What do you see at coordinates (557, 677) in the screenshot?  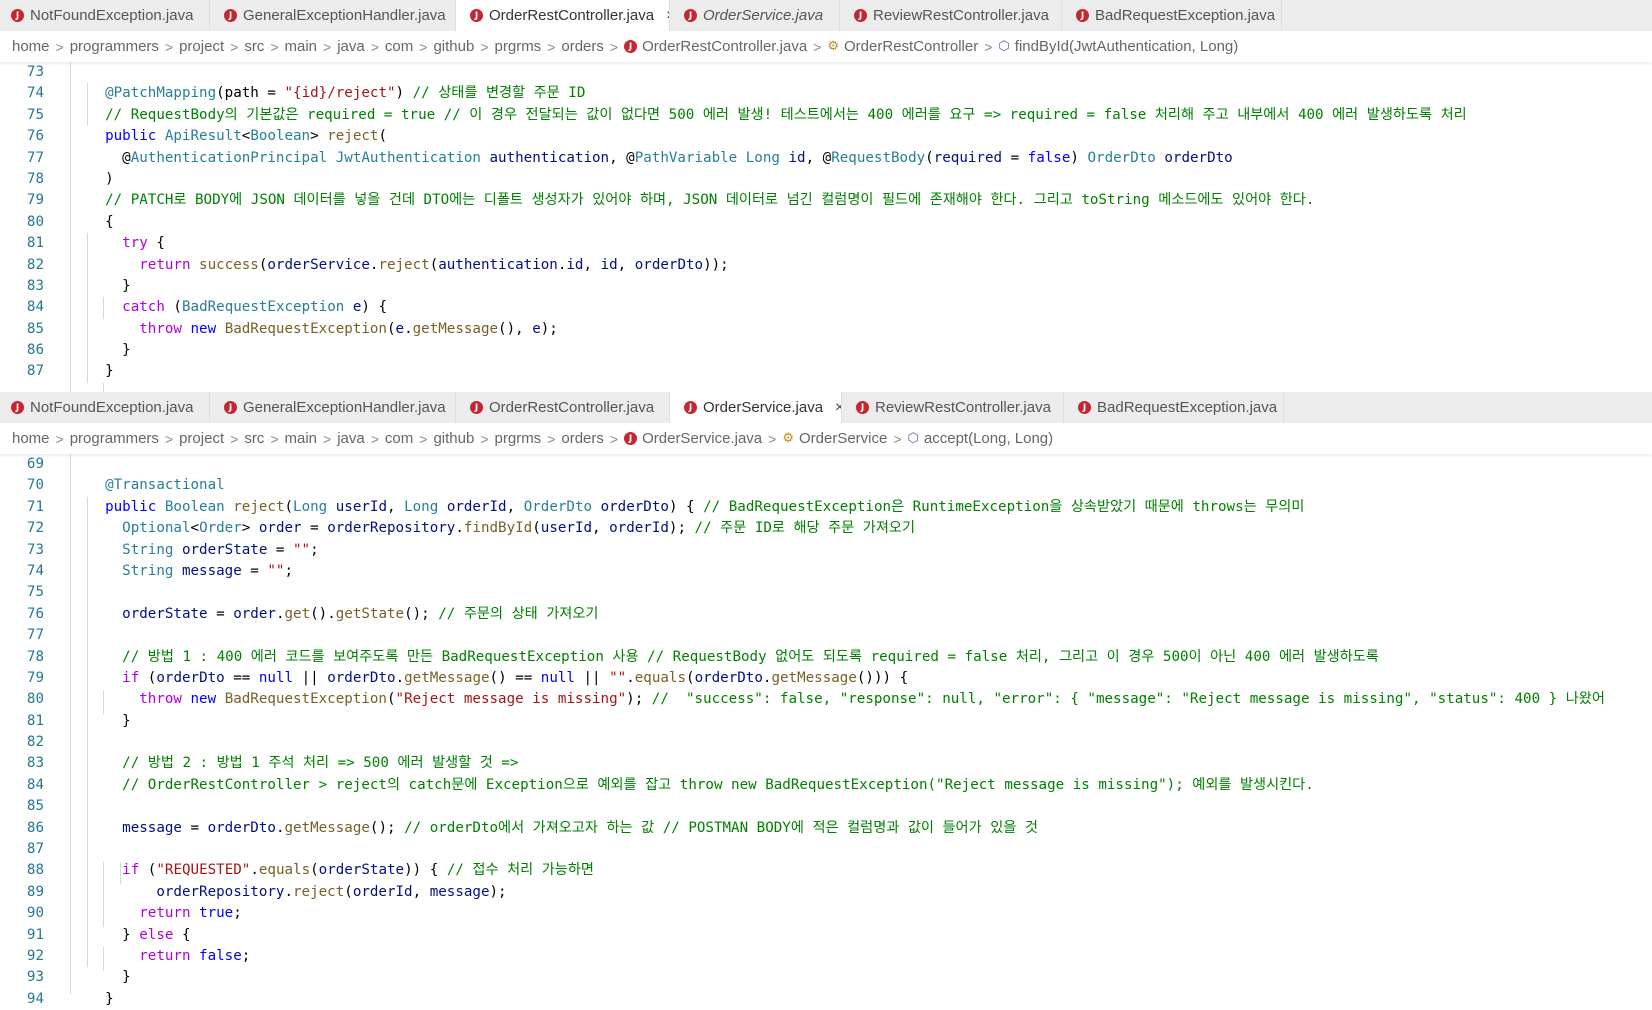 I see `code-token: null` at bounding box center [557, 677].